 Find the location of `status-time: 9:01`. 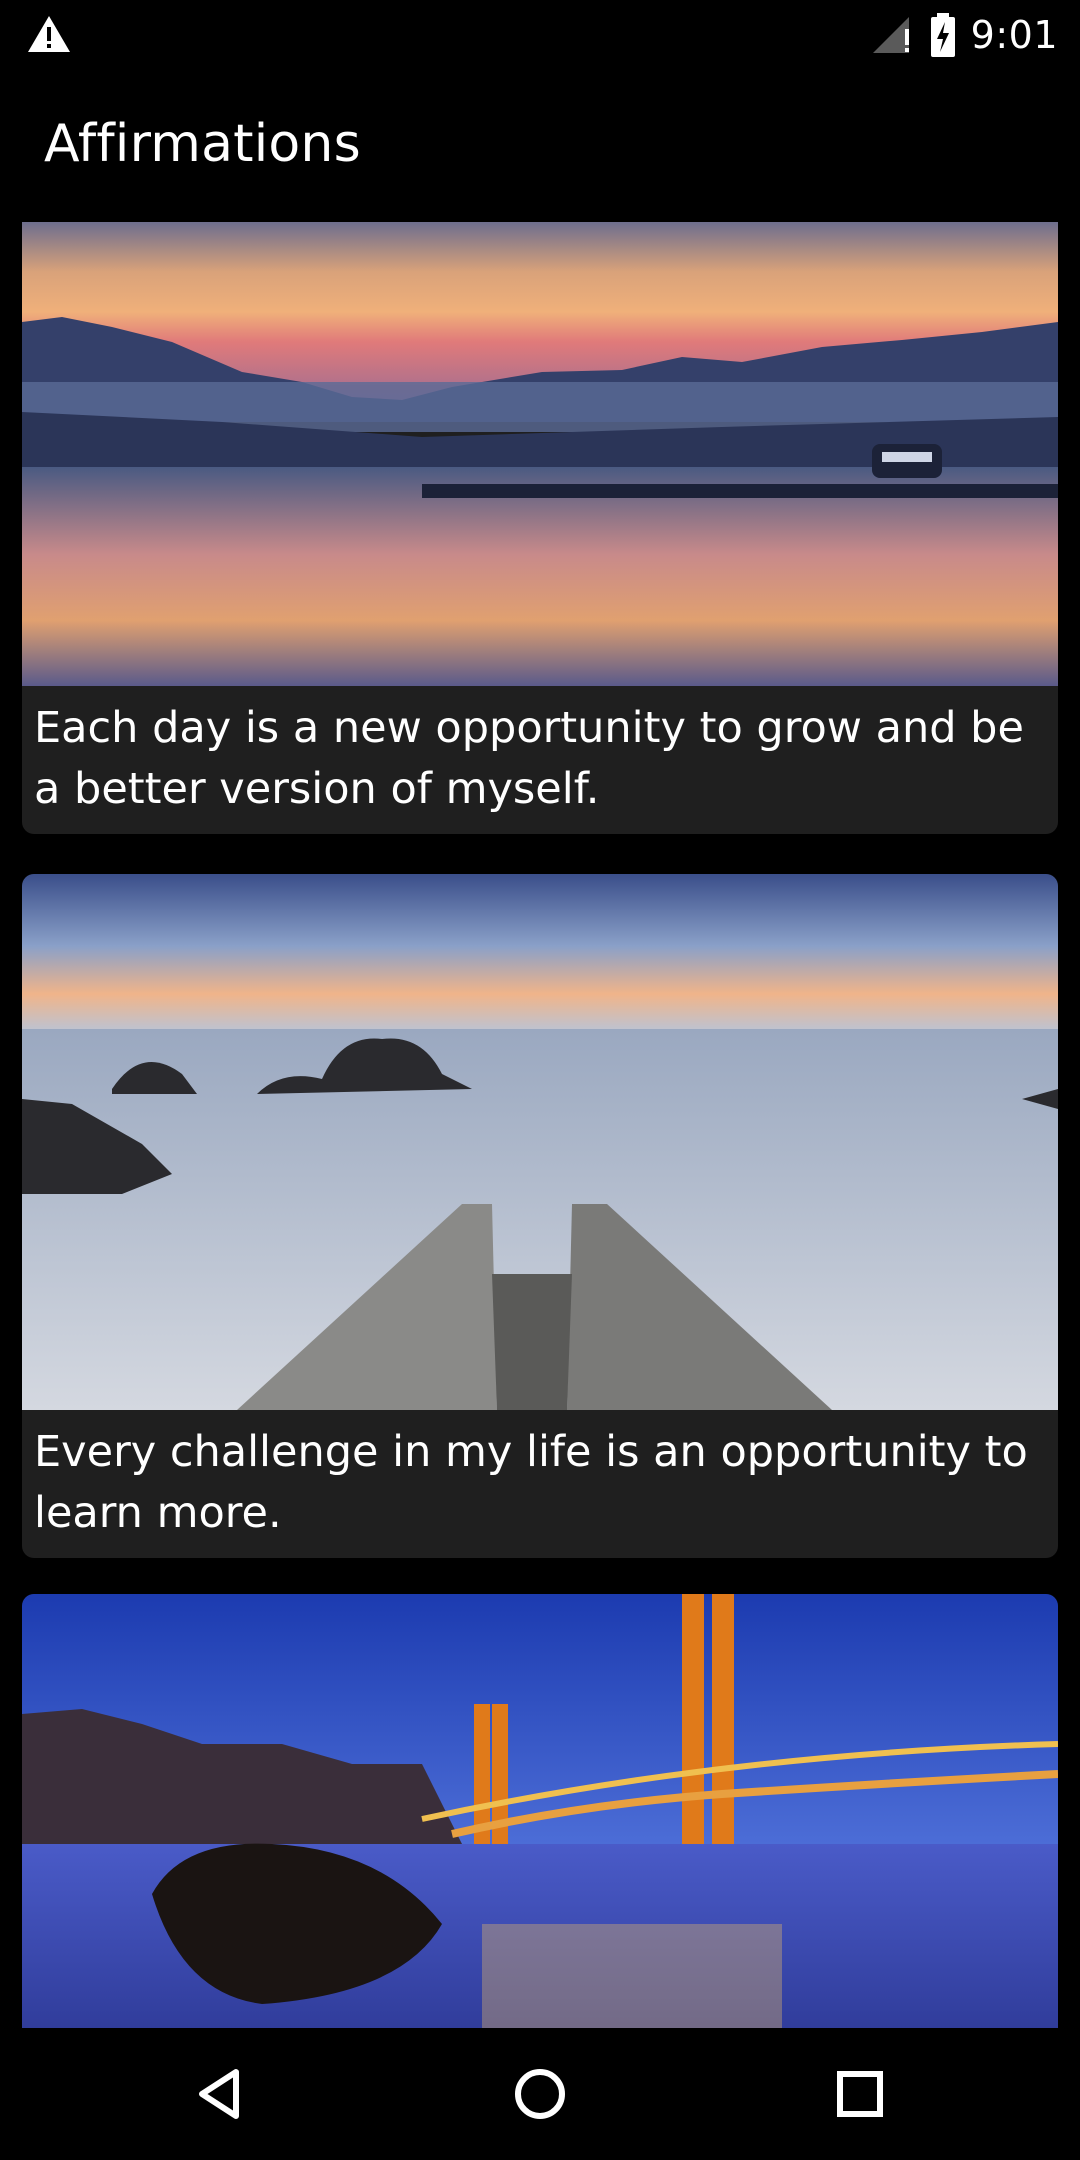

status-time: 9:01 is located at coordinates (1014, 35).